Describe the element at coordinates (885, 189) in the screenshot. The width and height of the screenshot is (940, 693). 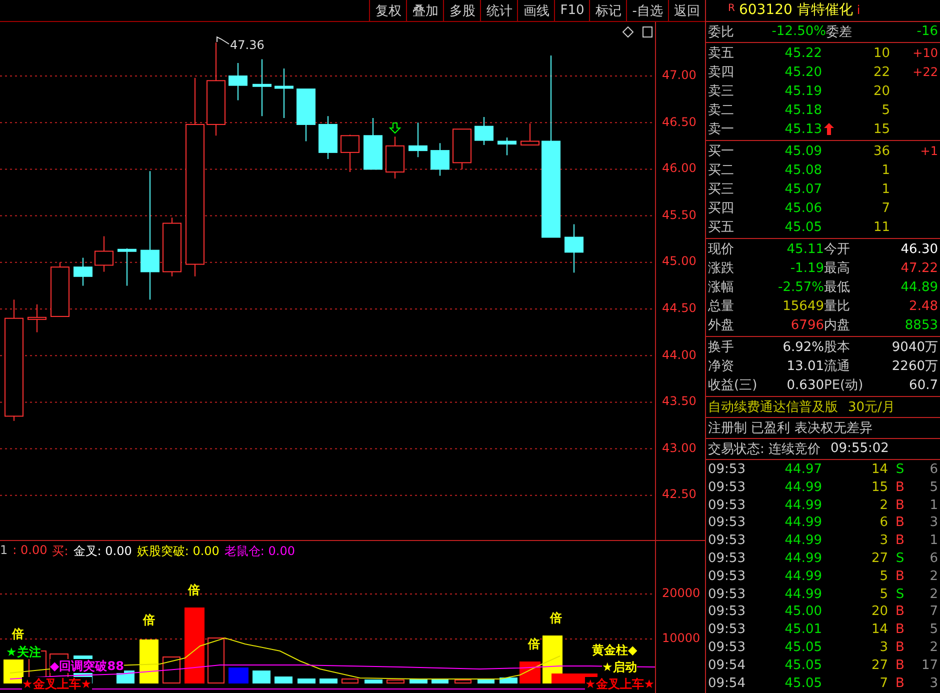
I see `order-volume: 1` at that location.